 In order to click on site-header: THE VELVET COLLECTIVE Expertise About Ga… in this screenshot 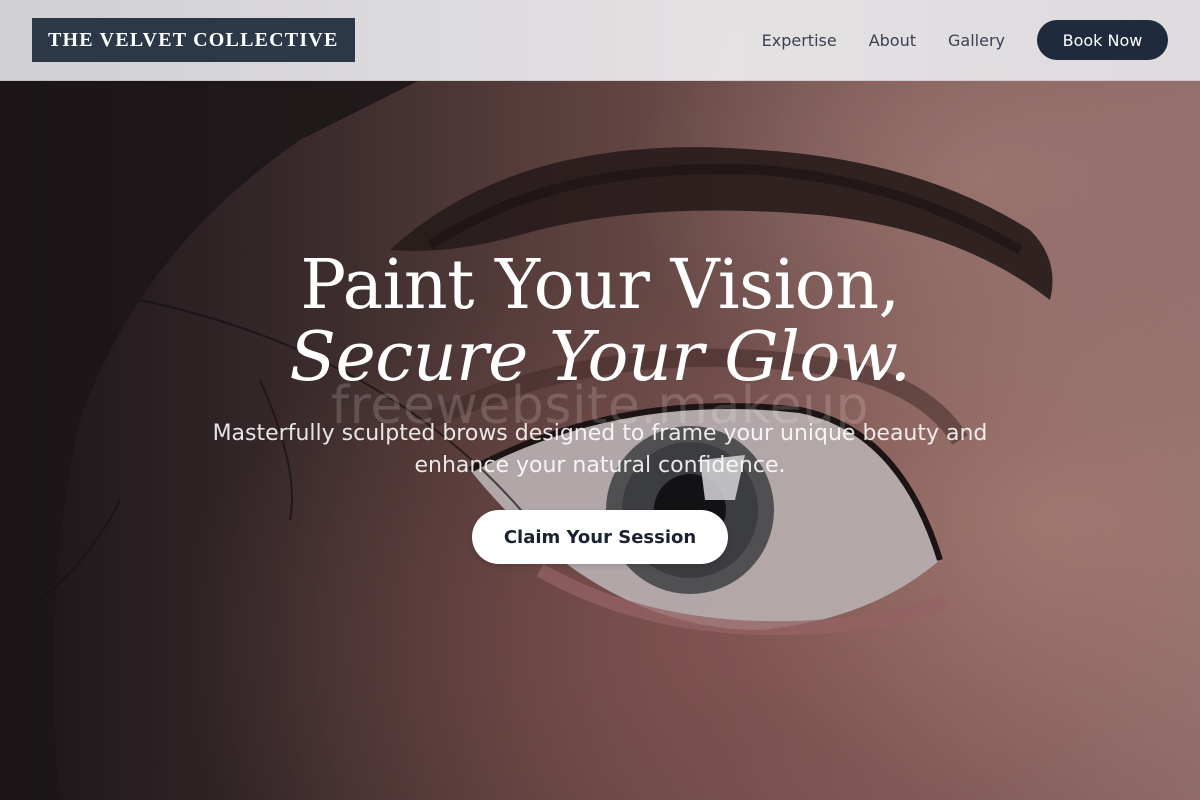, I will do `click(600, 40)`.